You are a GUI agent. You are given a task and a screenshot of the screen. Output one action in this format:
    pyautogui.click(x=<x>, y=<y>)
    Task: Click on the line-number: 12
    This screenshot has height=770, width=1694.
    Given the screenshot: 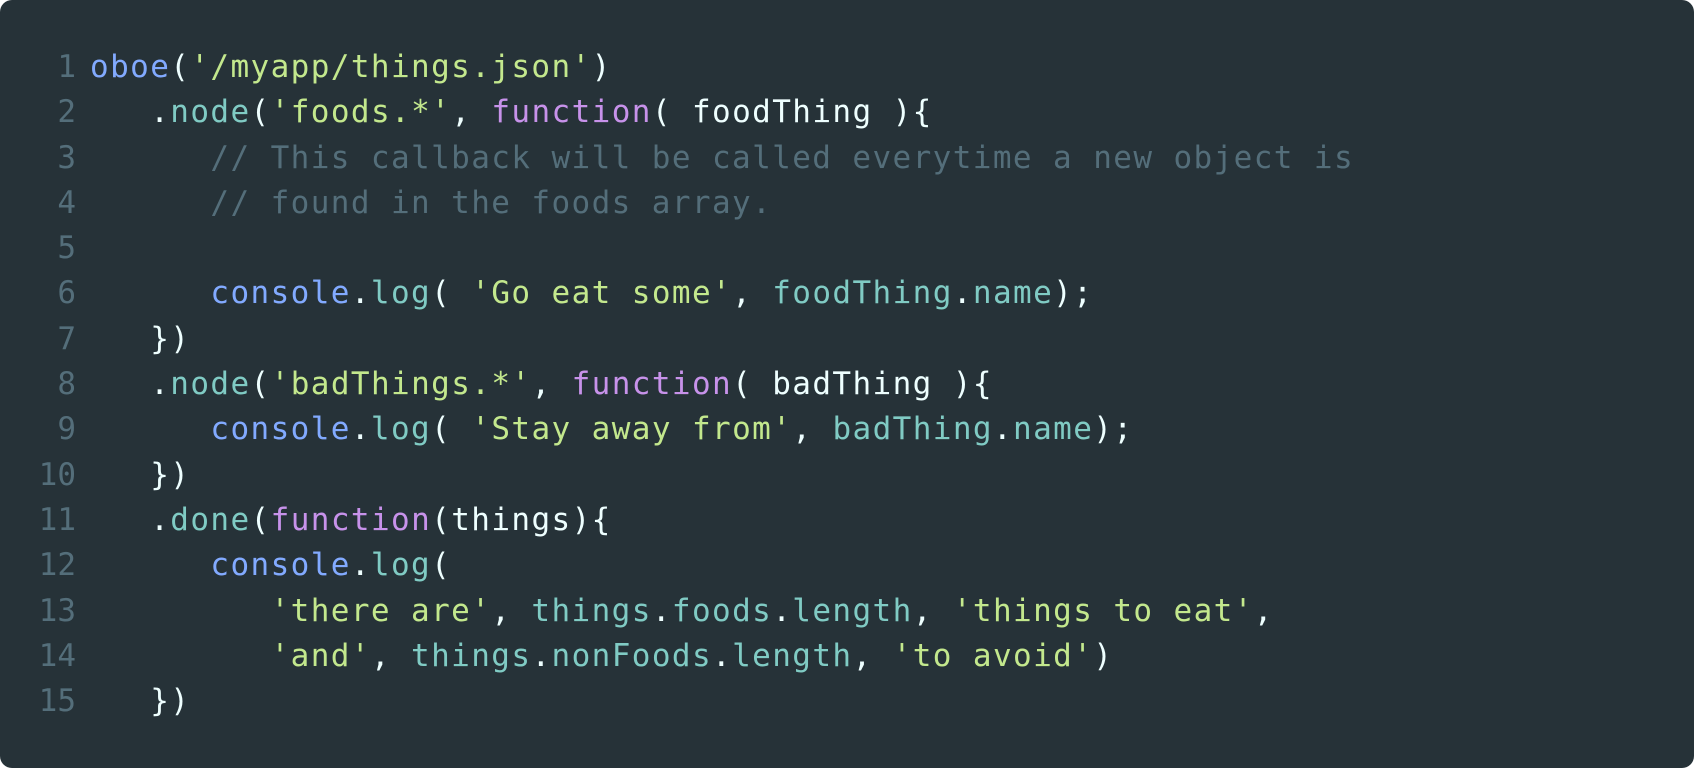 What is the action you would take?
    pyautogui.click(x=57, y=565)
    